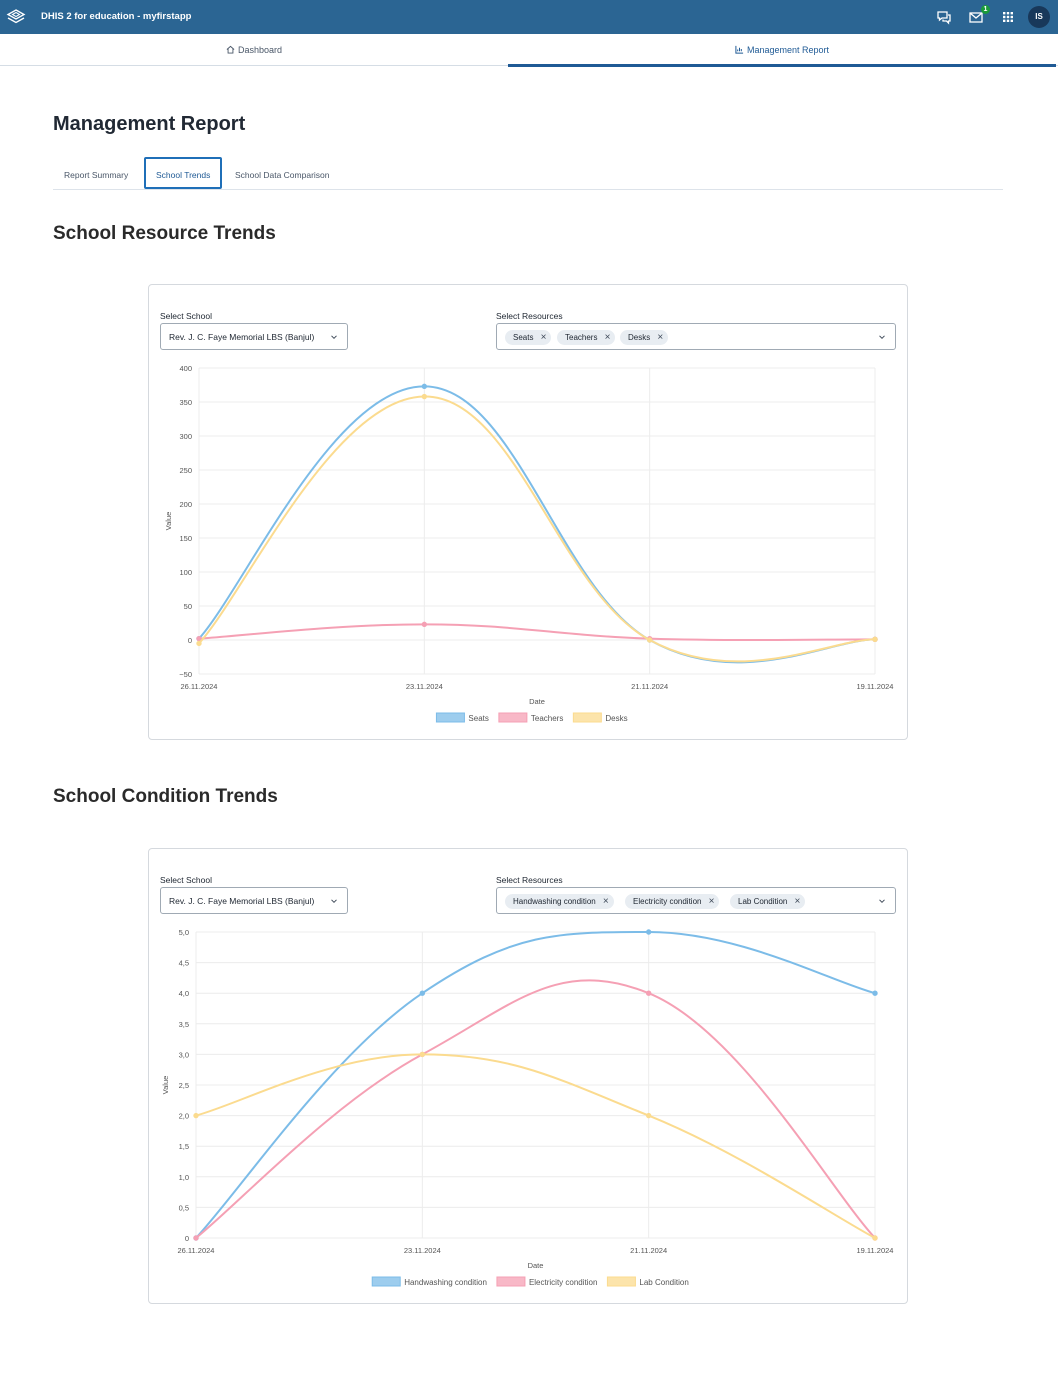  Describe the element at coordinates (985, 9) in the screenshot. I see `messages-count-badge: 1` at that location.